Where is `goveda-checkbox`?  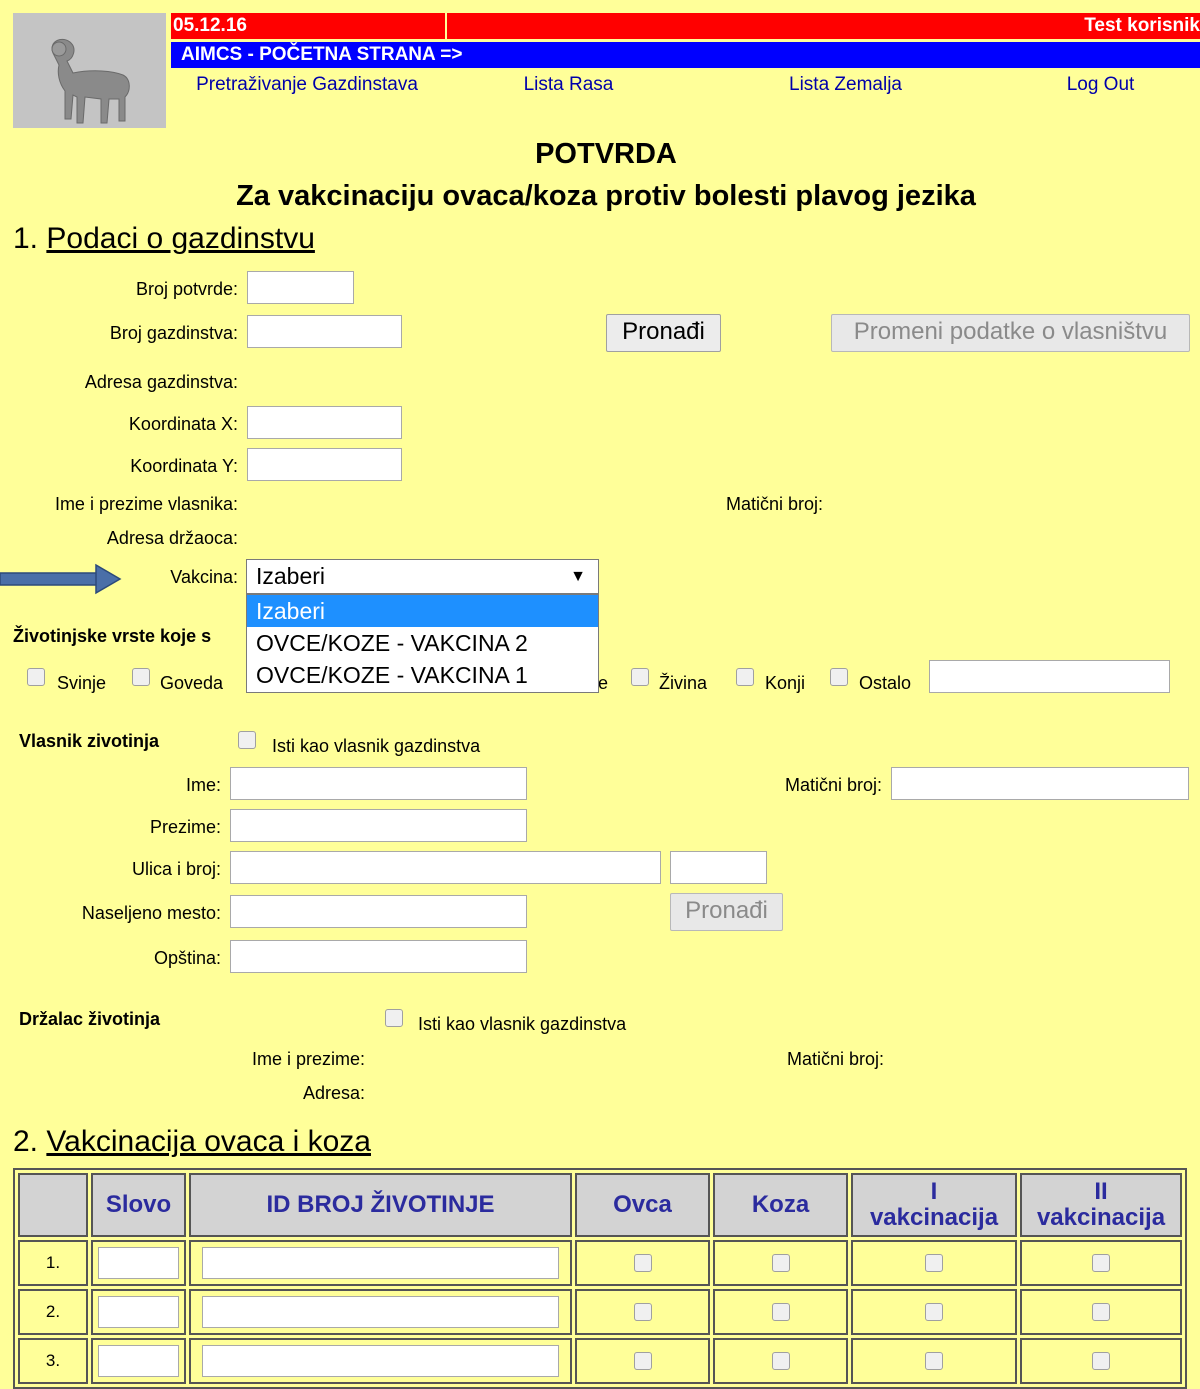 goveda-checkbox is located at coordinates (141, 677).